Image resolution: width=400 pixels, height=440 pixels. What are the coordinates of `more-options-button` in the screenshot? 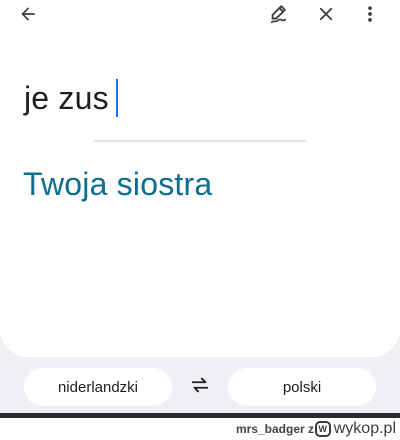 It's located at (370, 14).